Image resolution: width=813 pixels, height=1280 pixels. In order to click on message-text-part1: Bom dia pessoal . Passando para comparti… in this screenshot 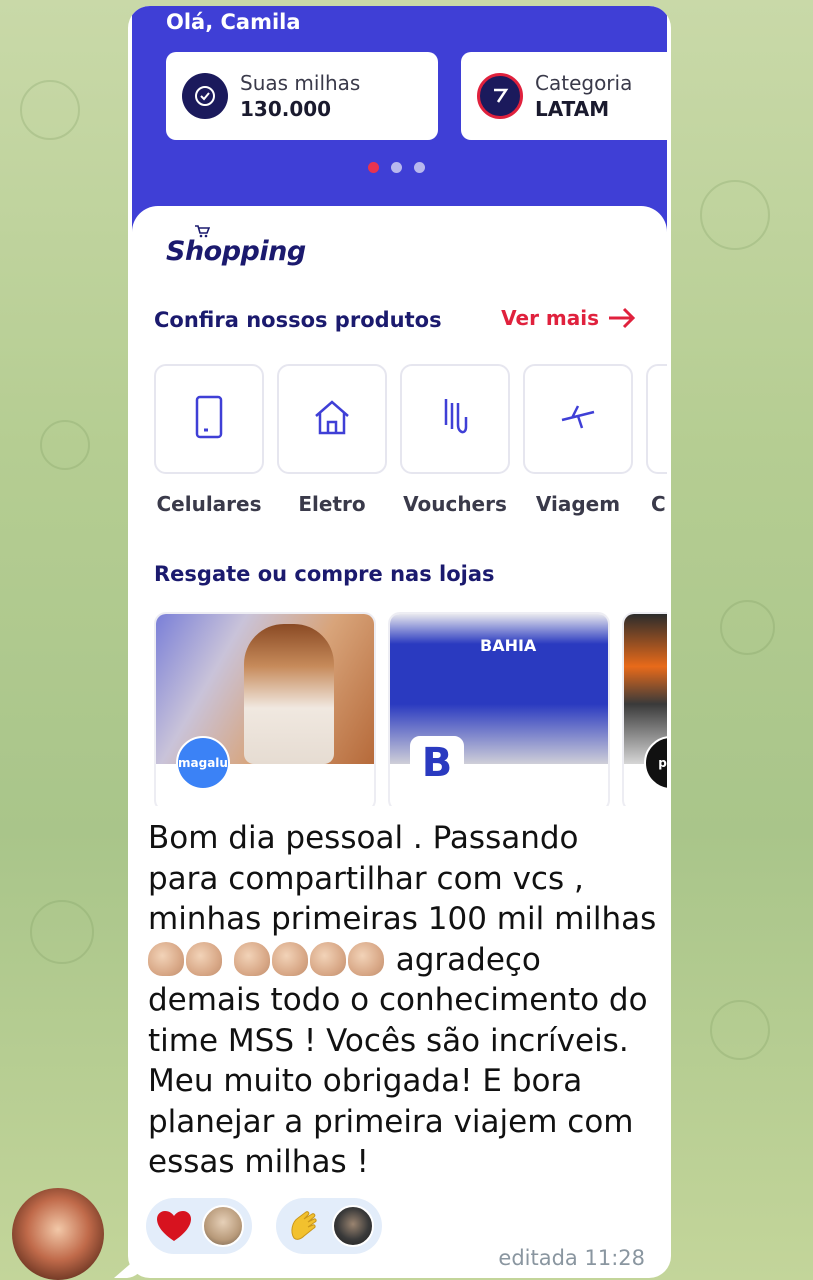, I will do `click(402, 878)`.